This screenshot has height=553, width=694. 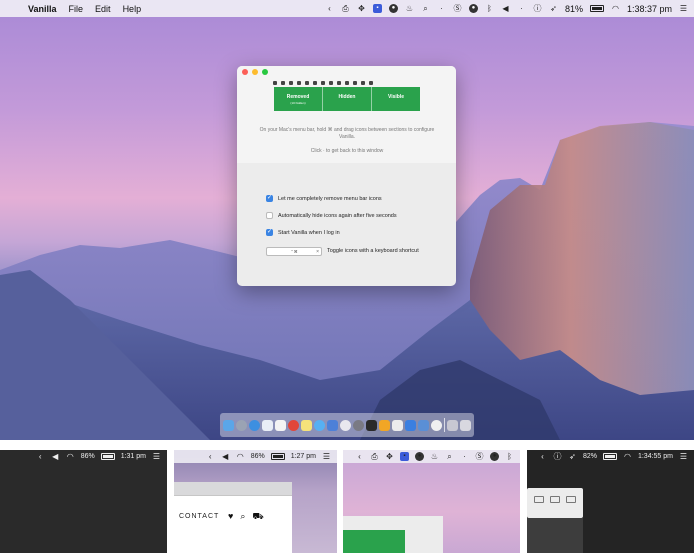 What do you see at coordinates (255, 72) in the screenshot?
I see `minimize-button` at bounding box center [255, 72].